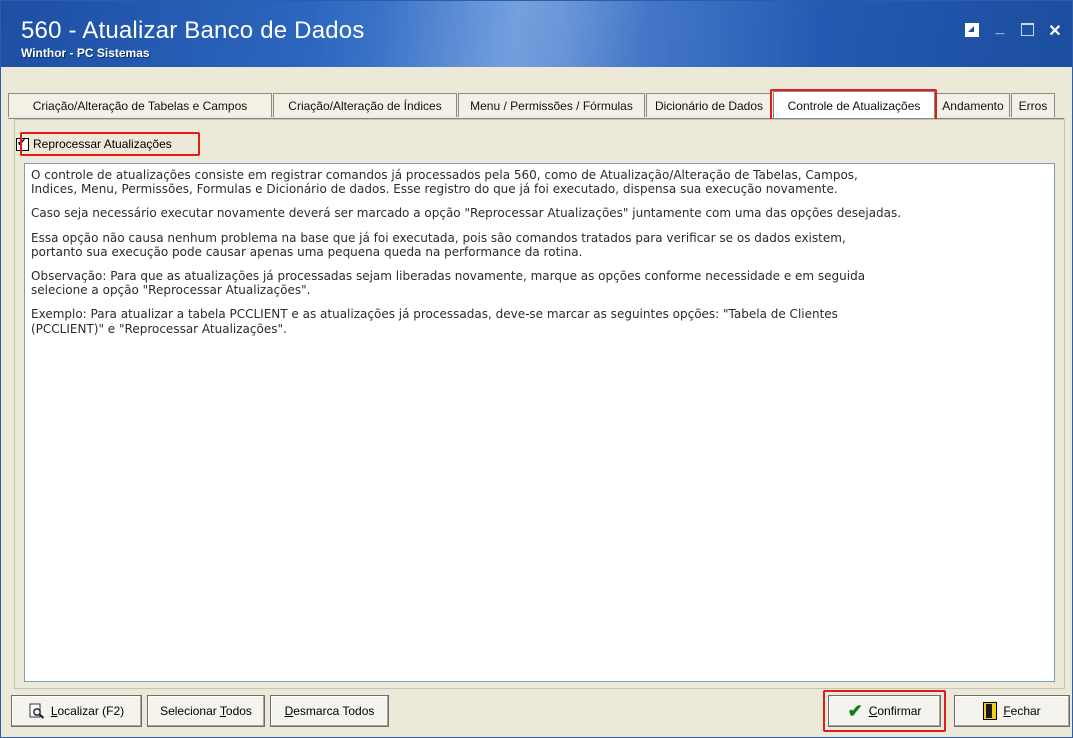 Image resolution: width=1073 pixels, height=738 pixels. I want to click on tab-dicionario: Dicionário de Dados, so click(709, 105).